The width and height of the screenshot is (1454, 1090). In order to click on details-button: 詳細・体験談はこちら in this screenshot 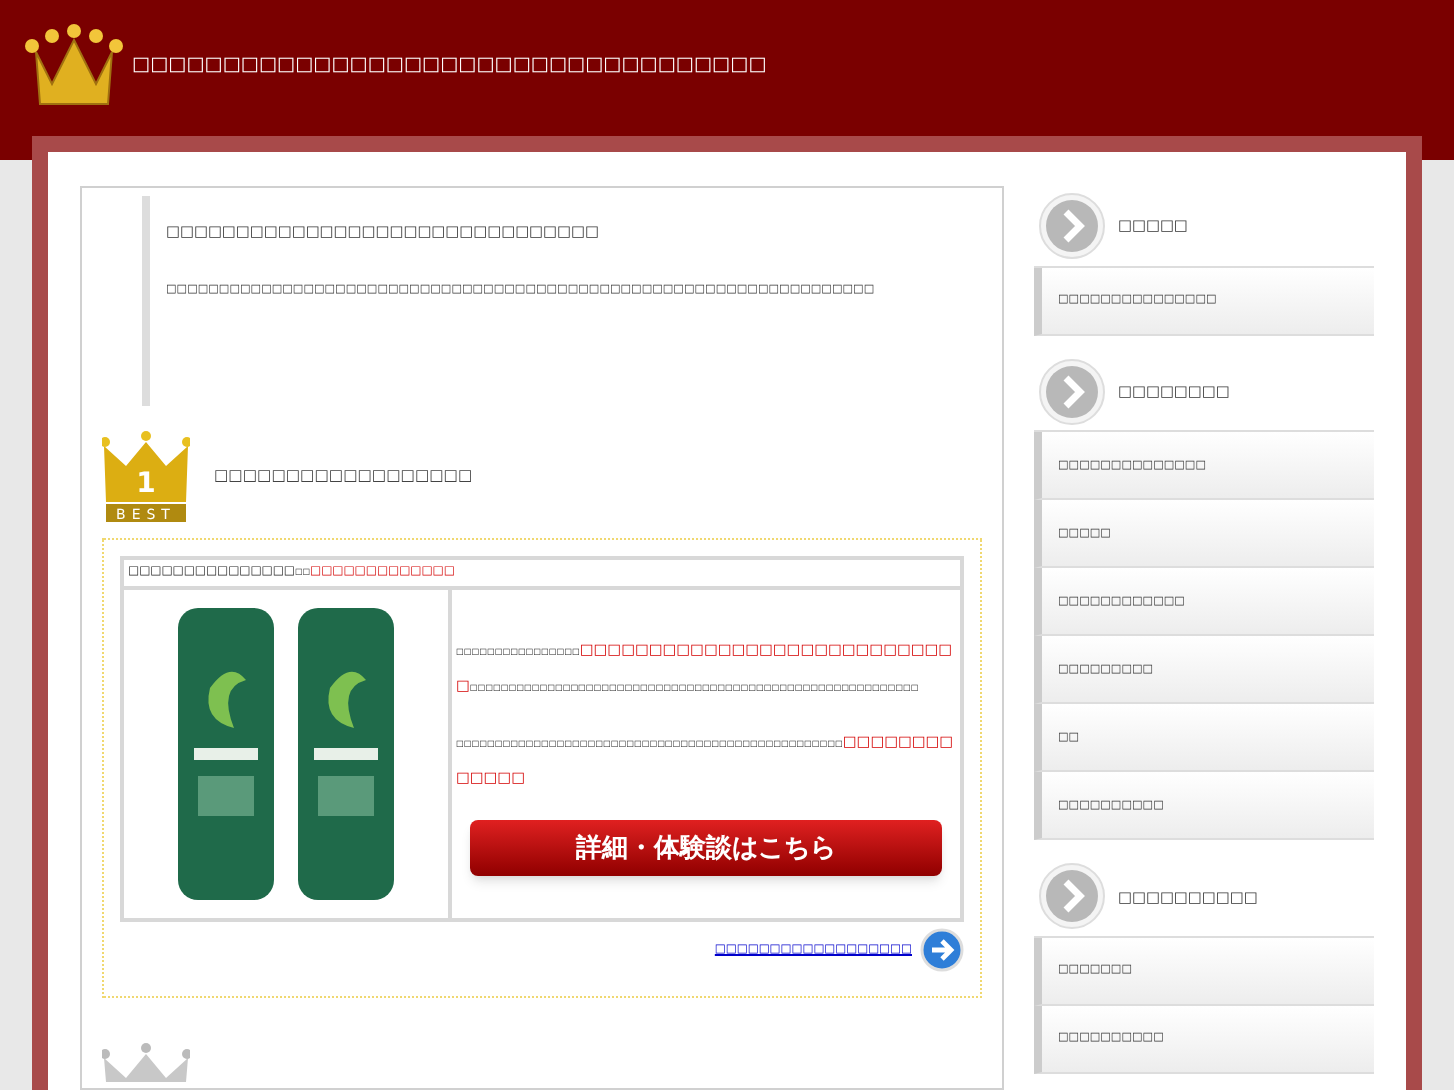, I will do `click(706, 848)`.